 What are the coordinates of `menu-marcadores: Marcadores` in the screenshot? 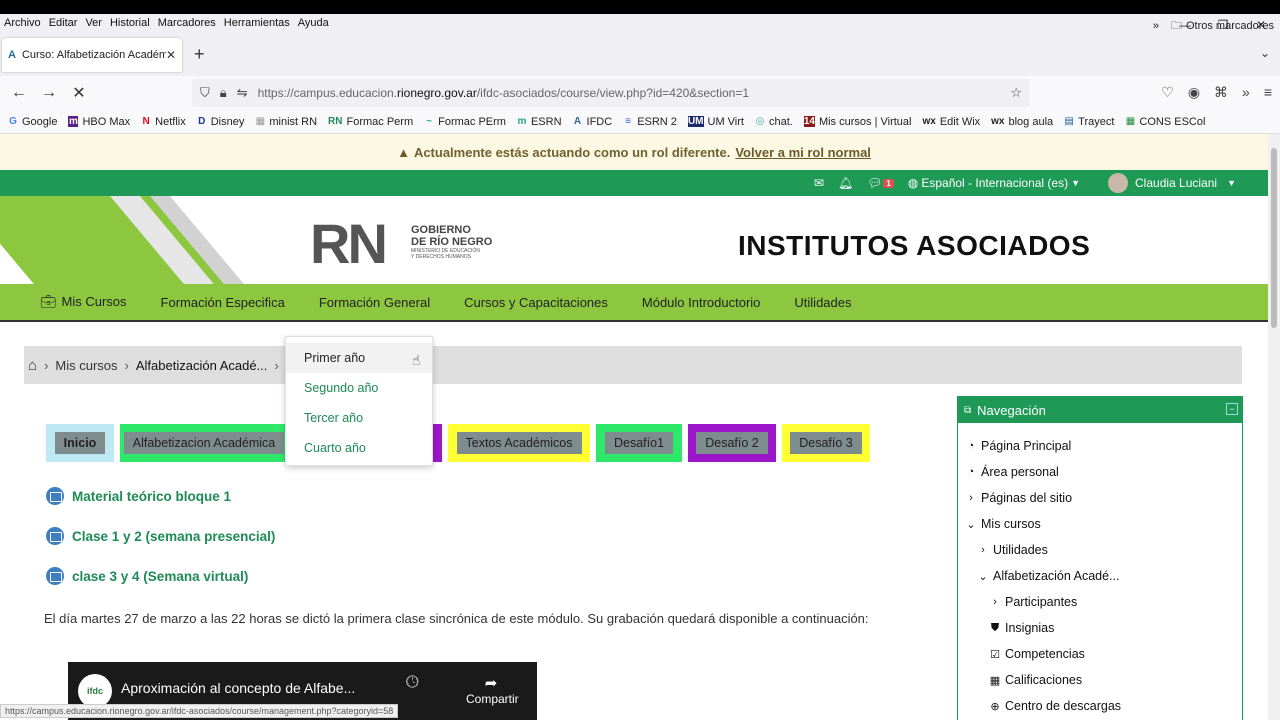 It's located at (187, 23).